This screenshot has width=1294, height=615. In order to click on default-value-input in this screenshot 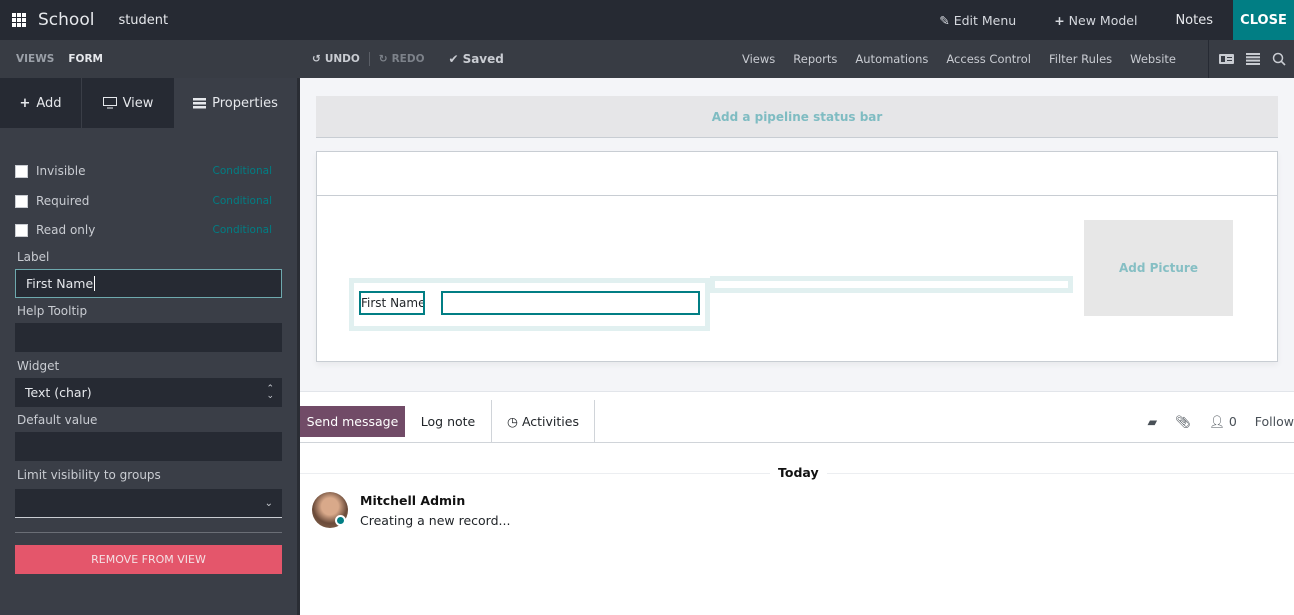, I will do `click(148, 446)`.